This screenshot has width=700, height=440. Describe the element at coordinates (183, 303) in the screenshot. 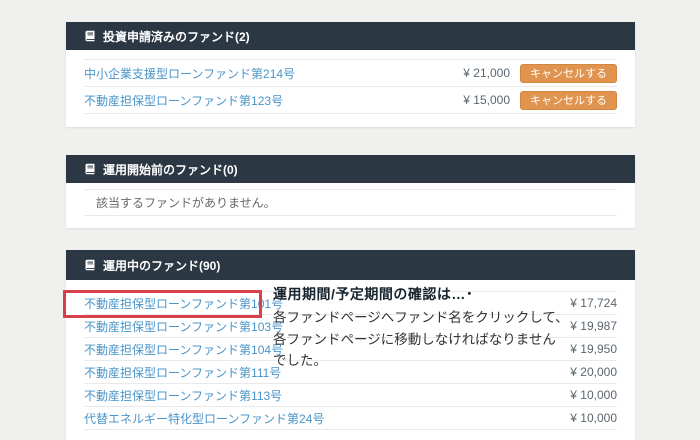

I see `fund-link-101: 不動産担保型ローンファンド第101号` at that location.